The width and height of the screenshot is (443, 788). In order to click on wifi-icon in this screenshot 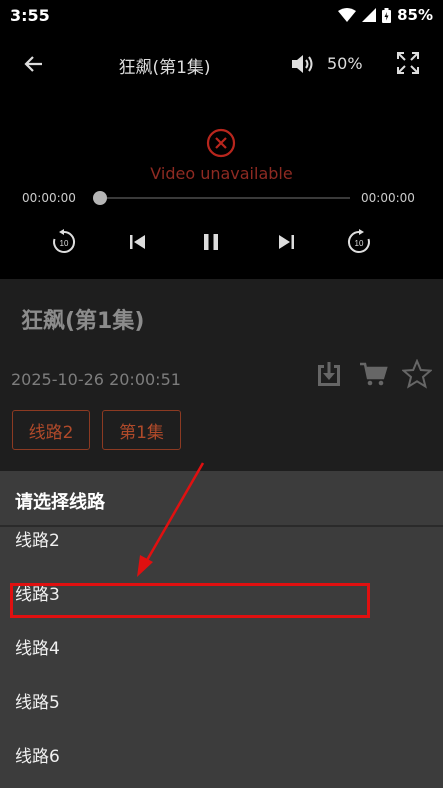, I will do `click(347, 15)`.